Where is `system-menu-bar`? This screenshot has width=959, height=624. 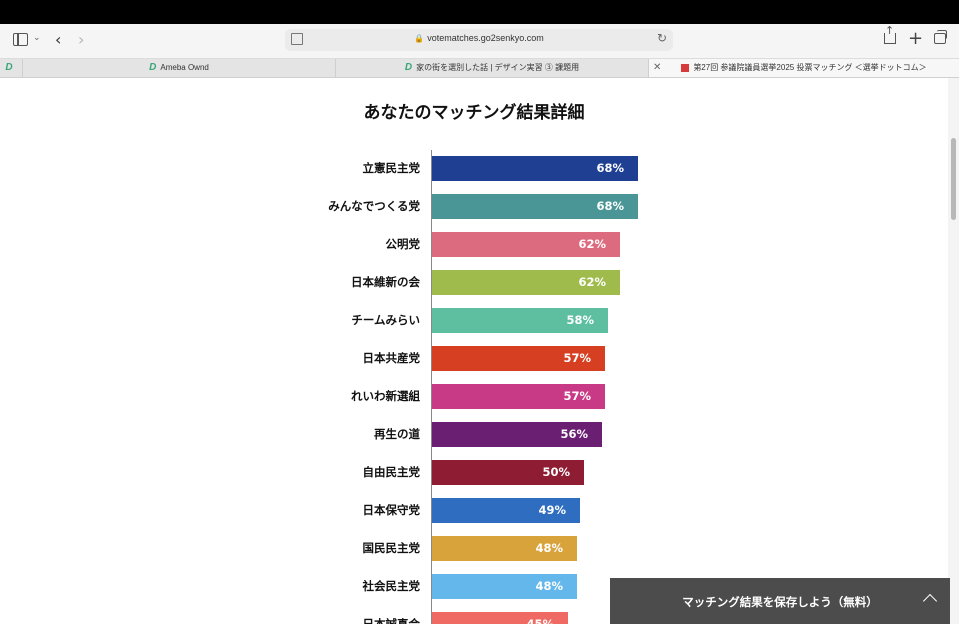 system-menu-bar is located at coordinates (479, 12).